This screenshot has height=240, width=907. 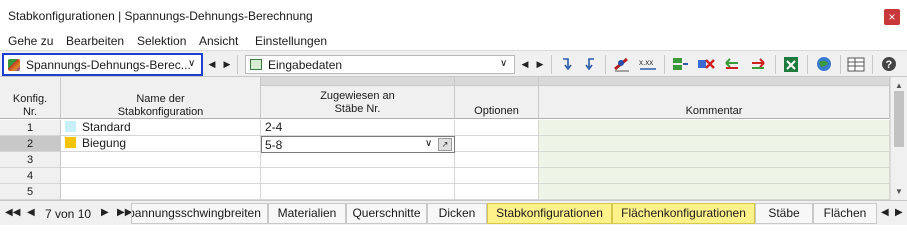 I want to click on close-icon: ×, so click(x=892, y=17).